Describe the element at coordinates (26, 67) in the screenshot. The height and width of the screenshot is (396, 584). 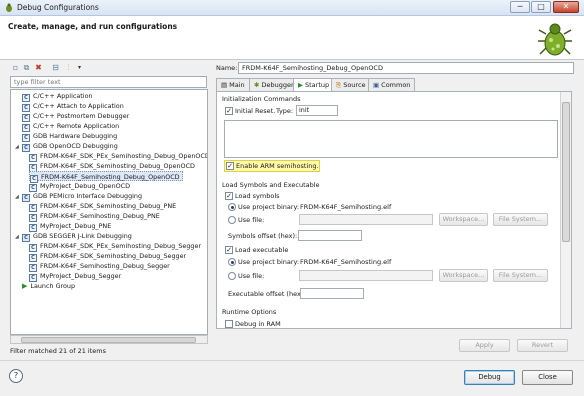
I see `duplicate-icon: ⧉` at that location.